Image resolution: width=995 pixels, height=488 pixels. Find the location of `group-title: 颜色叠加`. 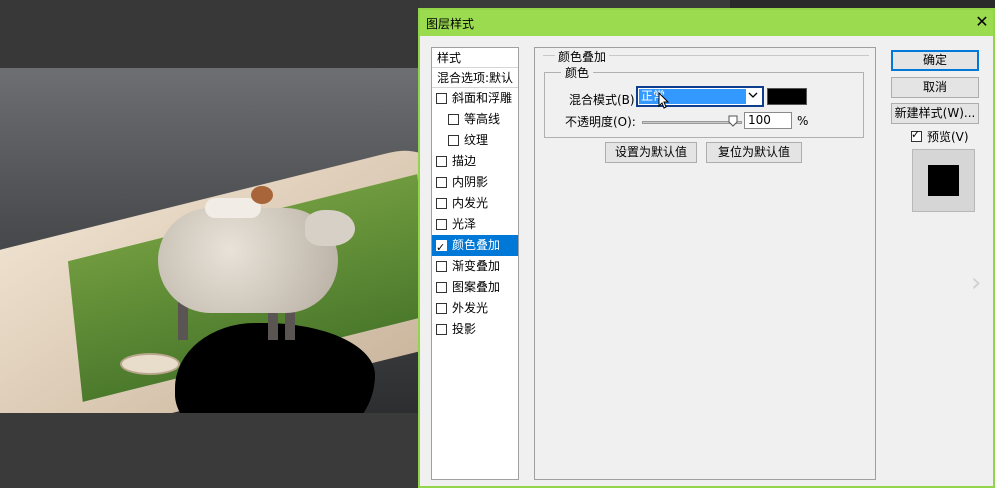

group-title: 颜色叠加 is located at coordinates (582, 56).